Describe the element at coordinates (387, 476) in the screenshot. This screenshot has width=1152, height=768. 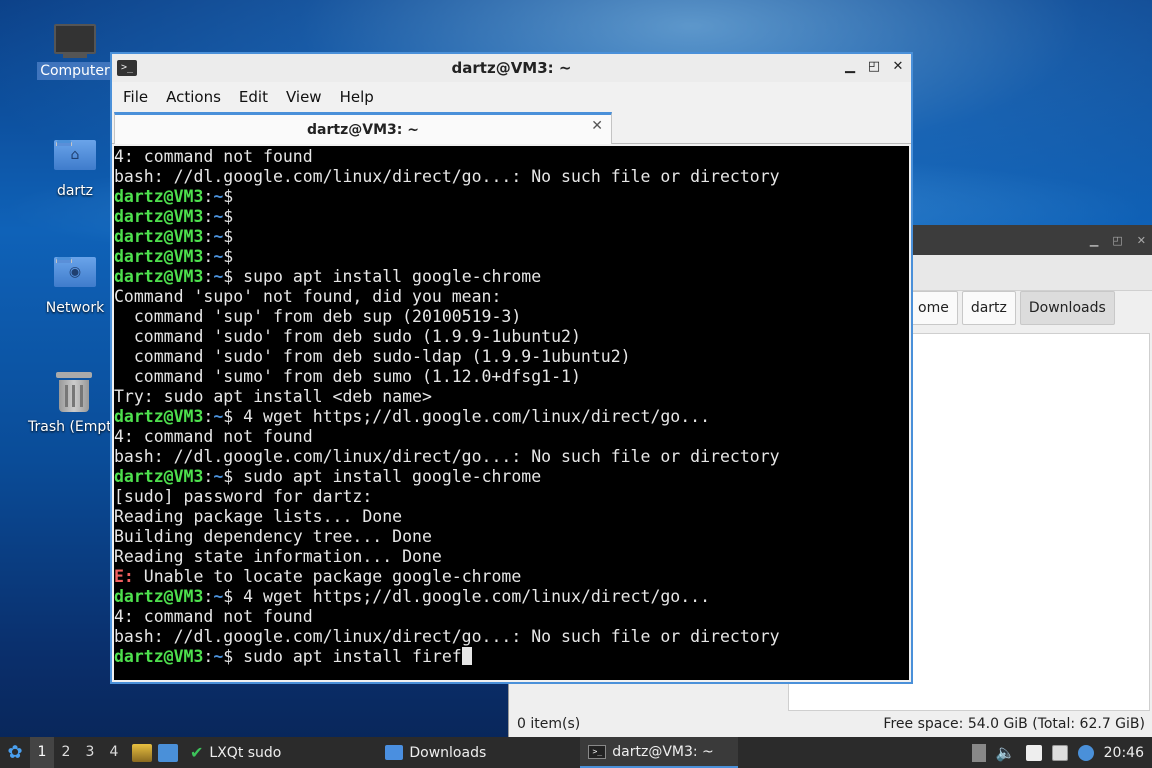
I see `command-text: sudo apt install google-chrome` at that location.